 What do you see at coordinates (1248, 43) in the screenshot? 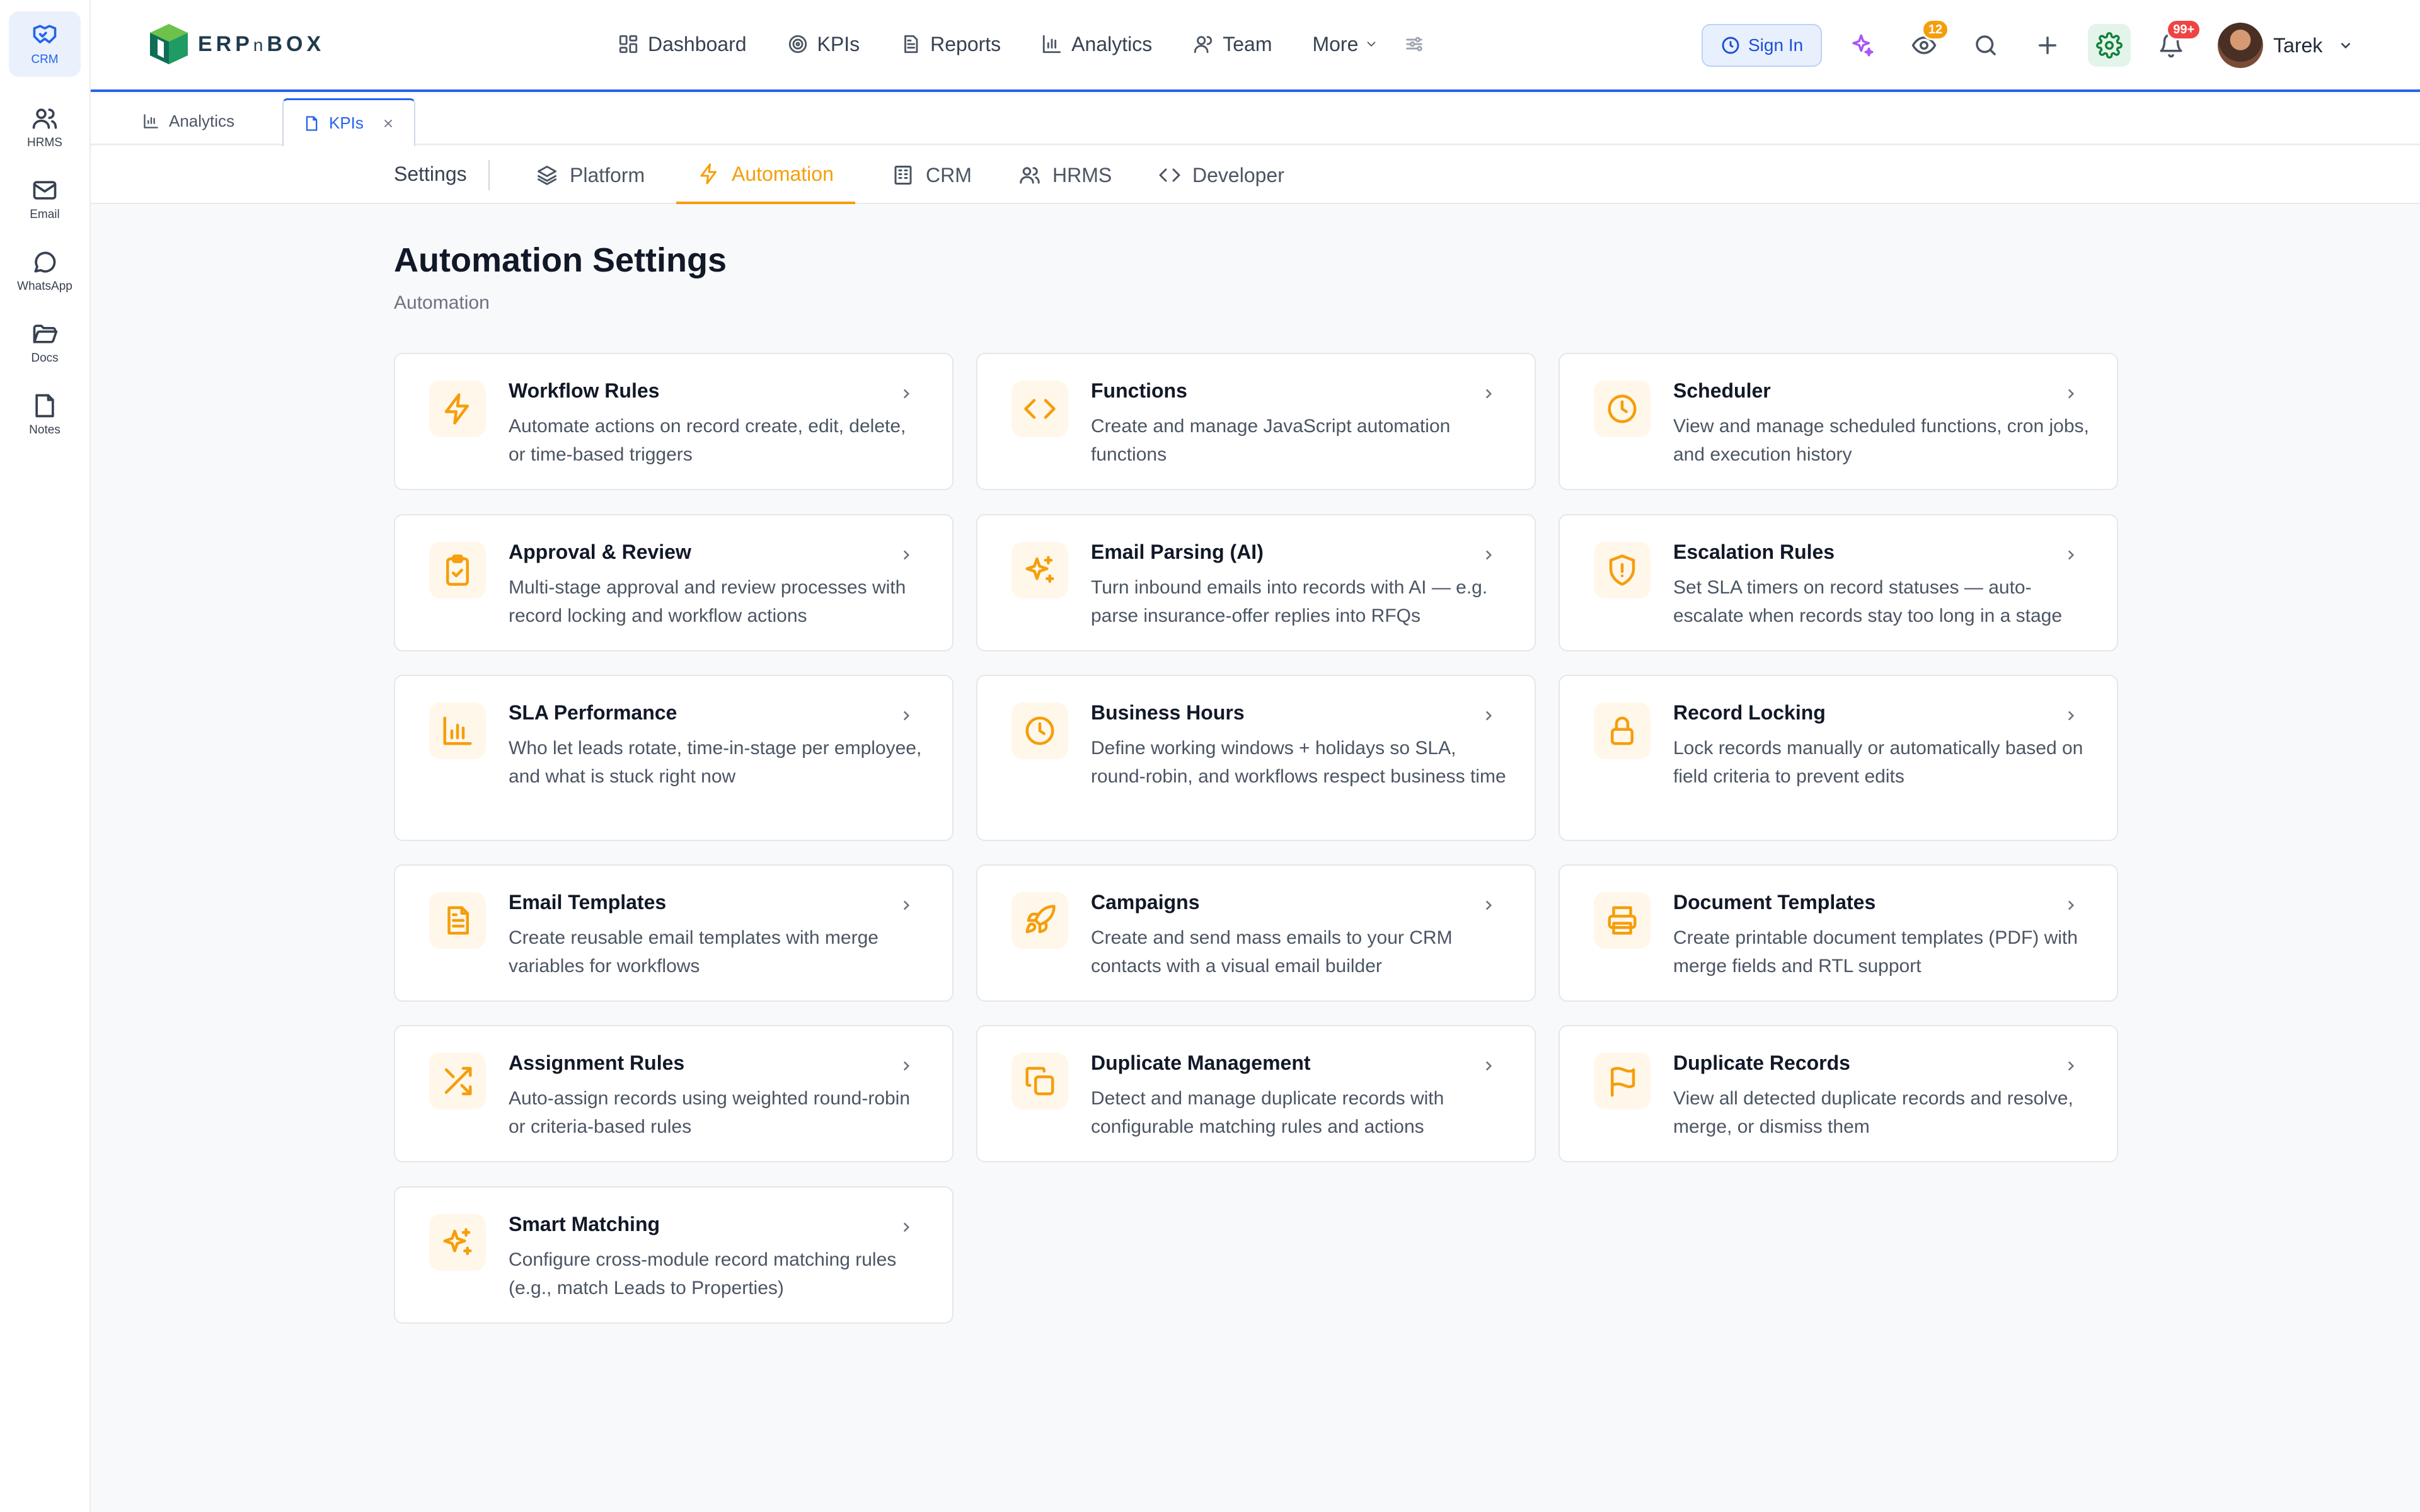
I see `nav-label: Team` at bounding box center [1248, 43].